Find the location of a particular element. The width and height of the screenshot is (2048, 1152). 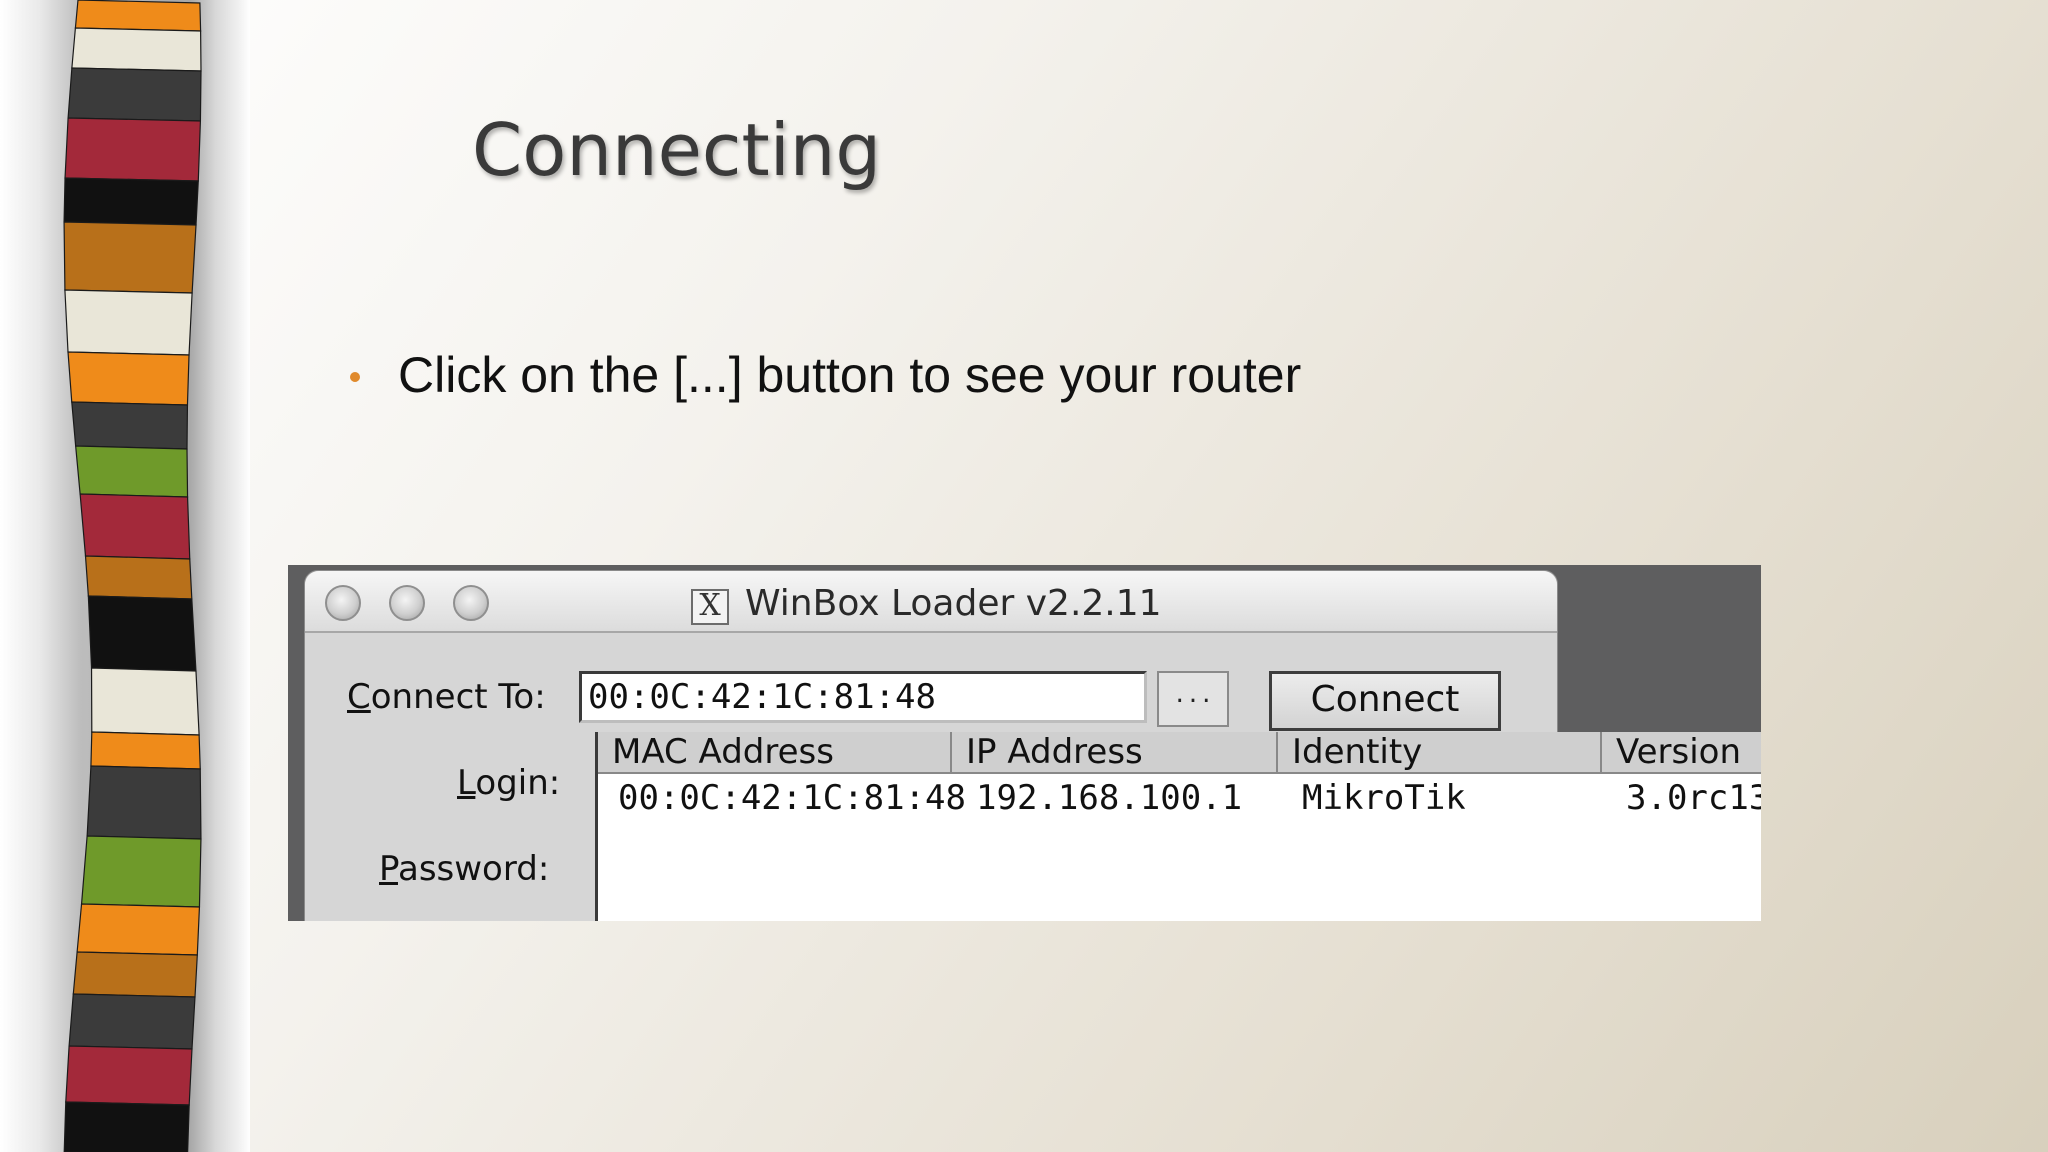

connect-to-label-rest: onnect To: is located at coordinates (458, 697).